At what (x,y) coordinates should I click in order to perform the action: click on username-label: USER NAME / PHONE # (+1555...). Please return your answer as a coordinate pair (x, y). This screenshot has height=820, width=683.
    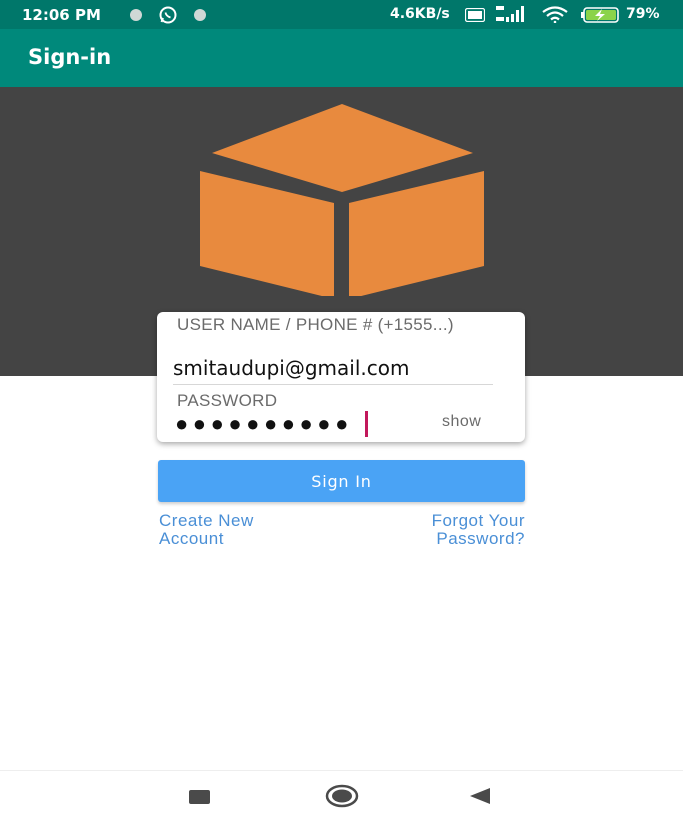
    Looking at the image, I should click on (315, 324).